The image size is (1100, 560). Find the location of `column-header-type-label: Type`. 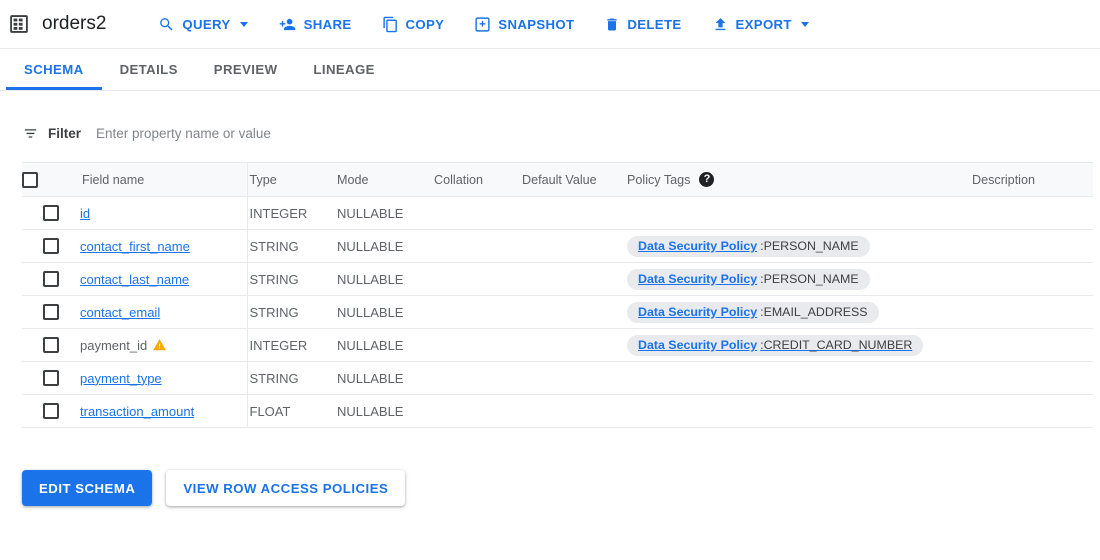

column-header-type-label: Type is located at coordinates (263, 179).